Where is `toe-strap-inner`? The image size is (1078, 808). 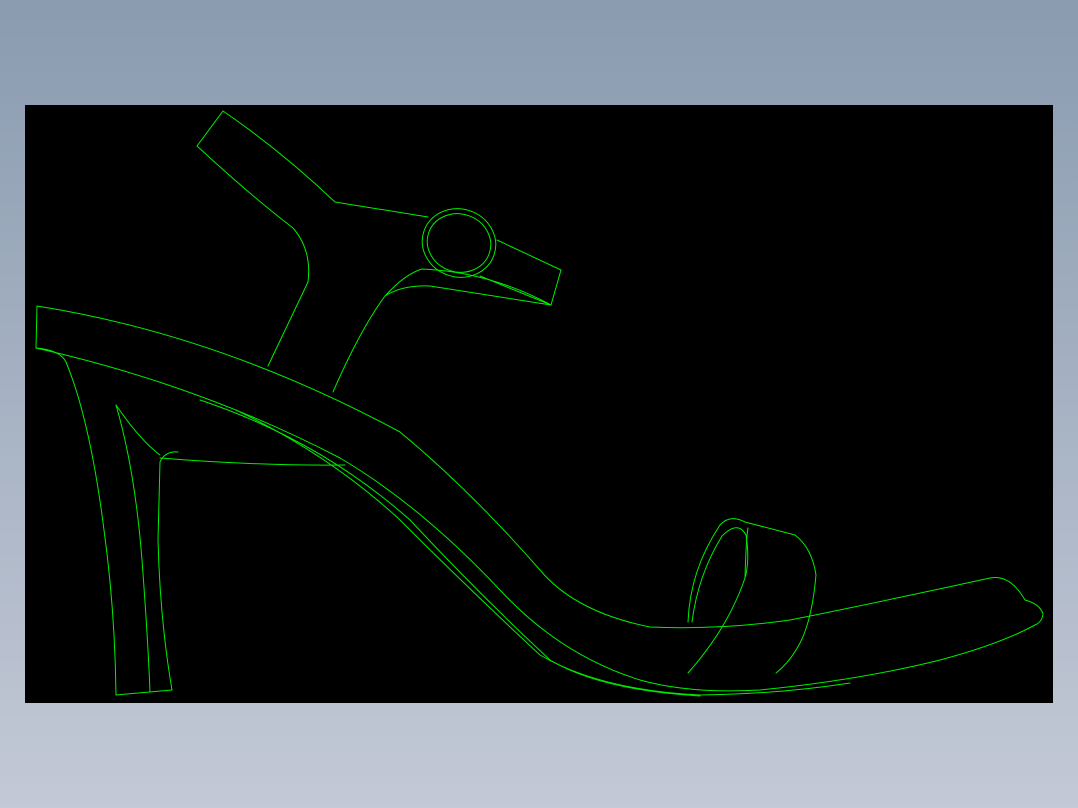 toe-strap-inner is located at coordinates (718, 600).